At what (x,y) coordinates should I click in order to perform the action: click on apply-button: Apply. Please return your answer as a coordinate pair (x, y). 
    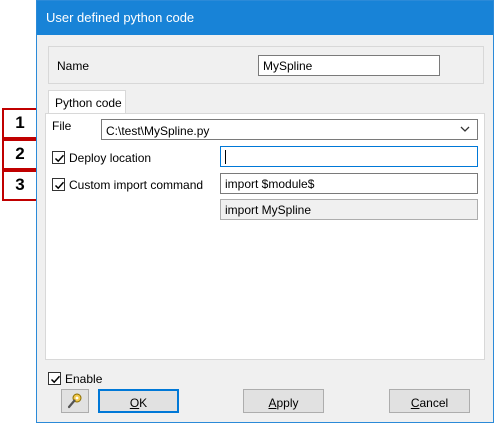
    Looking at the image, I should click on (283, 401).